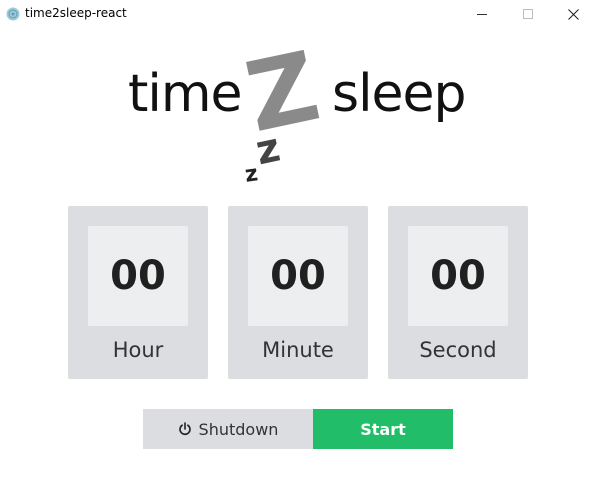 The height and width of the screenshot is (478, 596). What do you see at coordinates (138, 276) in the screenshot?
I see `hour-input: 00` at bounding box center [138, 276].